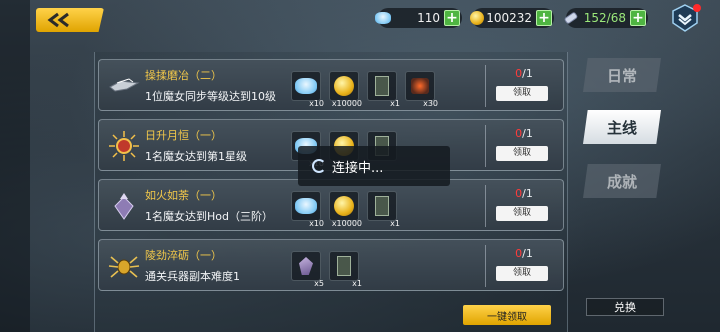  I want to click on notification-dot, so click(697, 8).